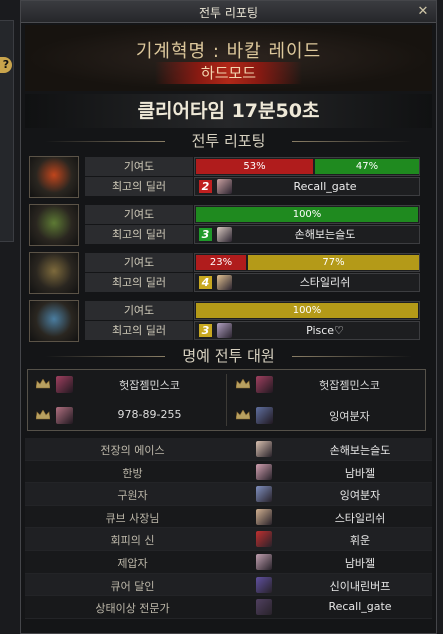 This screenshot has height=634, width=443. What do you see at coordinates (360, 541) in the screenshot?
I see `award-player-name: 휘운` at bounding box center [360, 541].